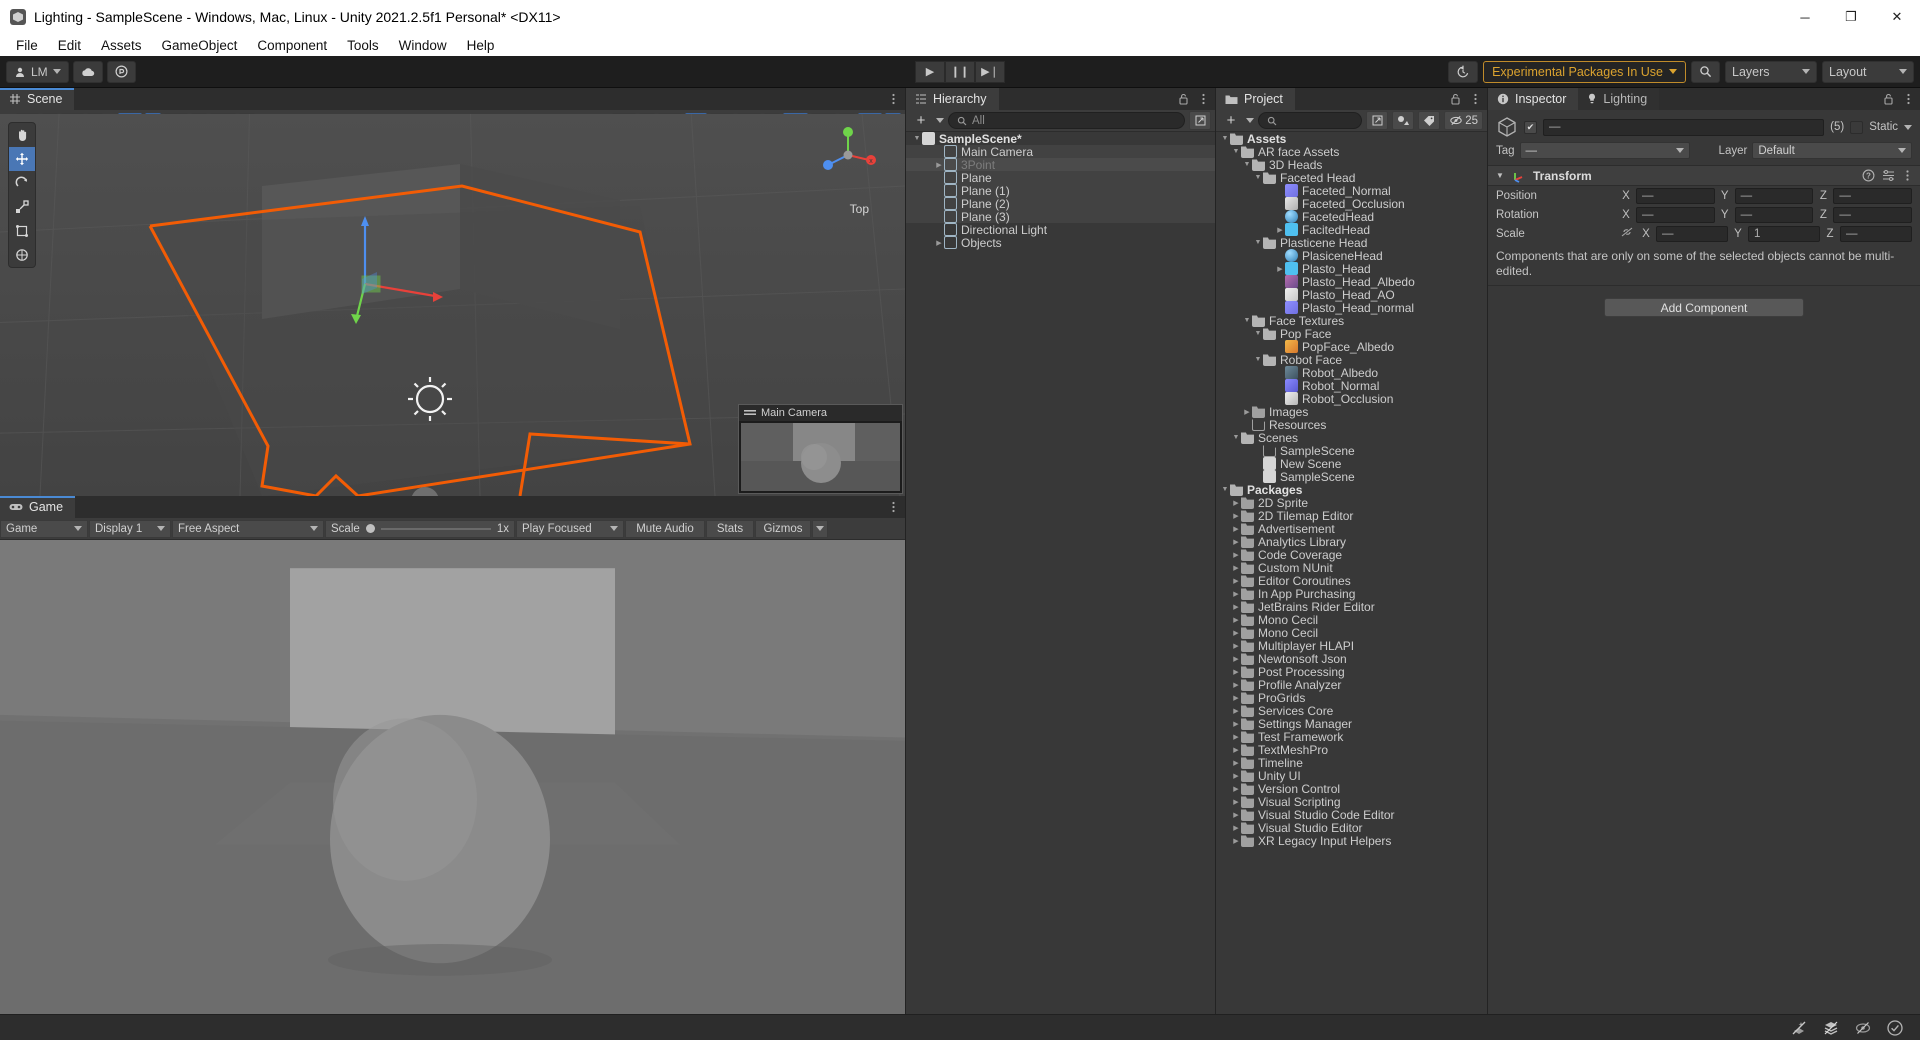  What do you see at coordinates (1351, 542) in the screenshot?
I see `project-item-row: Analytics Library` at bounding box center [1351, 542].